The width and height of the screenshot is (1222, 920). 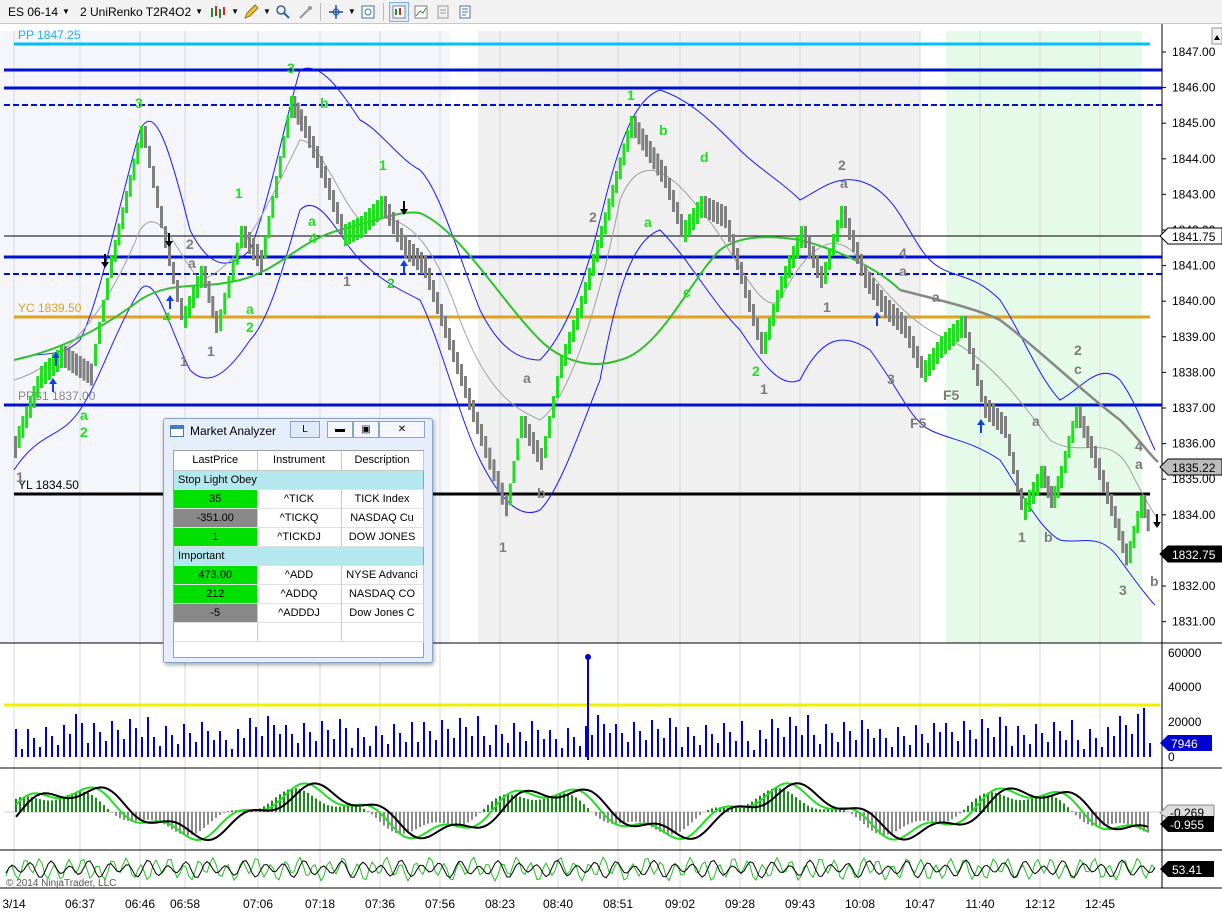 What do you see at coordinates (299, 499) in the screenshot?
I see `table-row: 35 ^TICK TICK Index` at bounding box center [299, 499].